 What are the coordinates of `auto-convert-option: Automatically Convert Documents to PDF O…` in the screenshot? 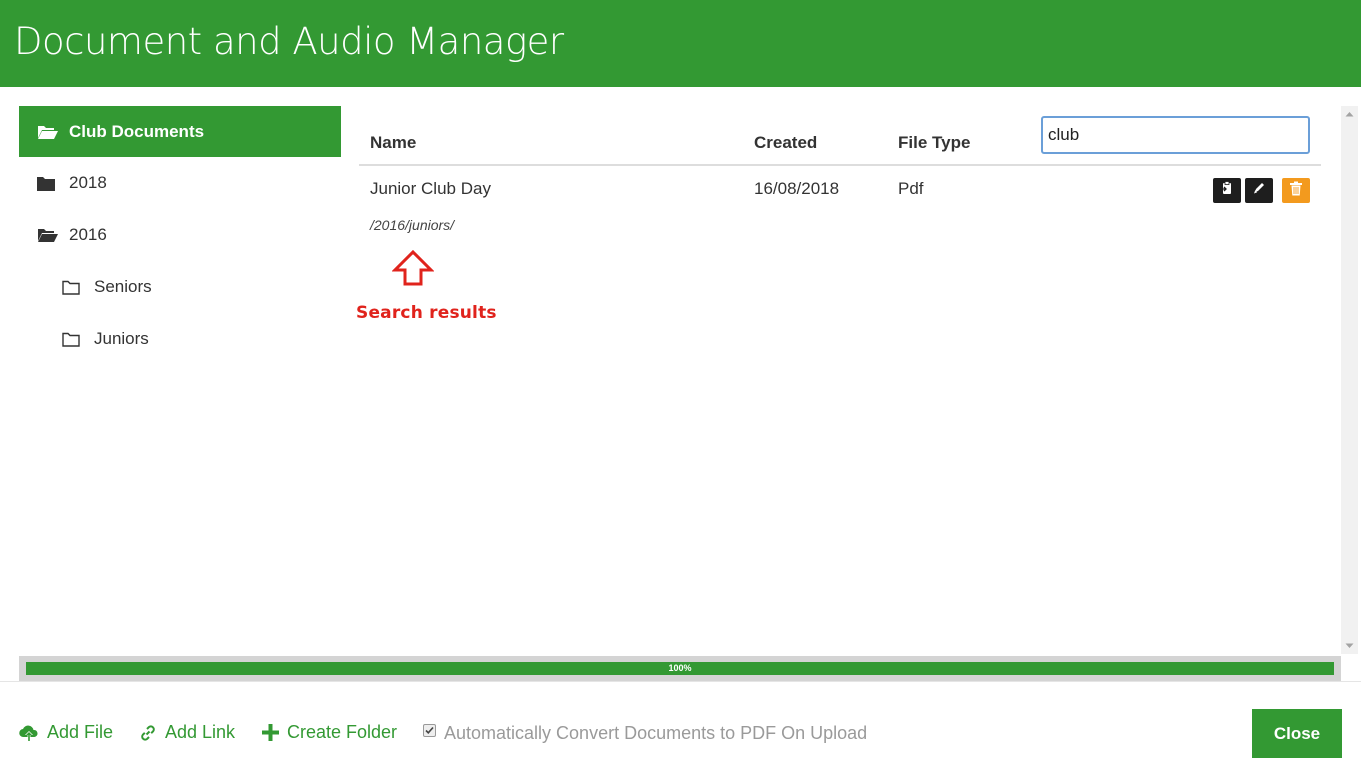 It's located at (645, 733).